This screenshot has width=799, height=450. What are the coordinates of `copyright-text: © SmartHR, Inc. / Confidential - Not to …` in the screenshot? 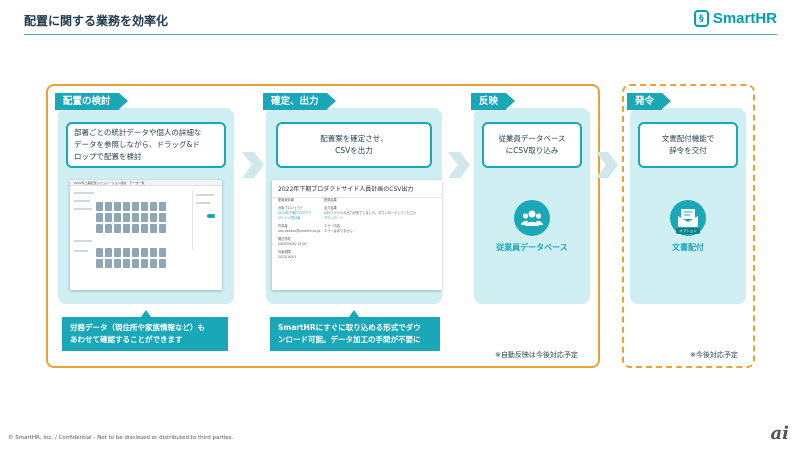 It's located at (121, 438).